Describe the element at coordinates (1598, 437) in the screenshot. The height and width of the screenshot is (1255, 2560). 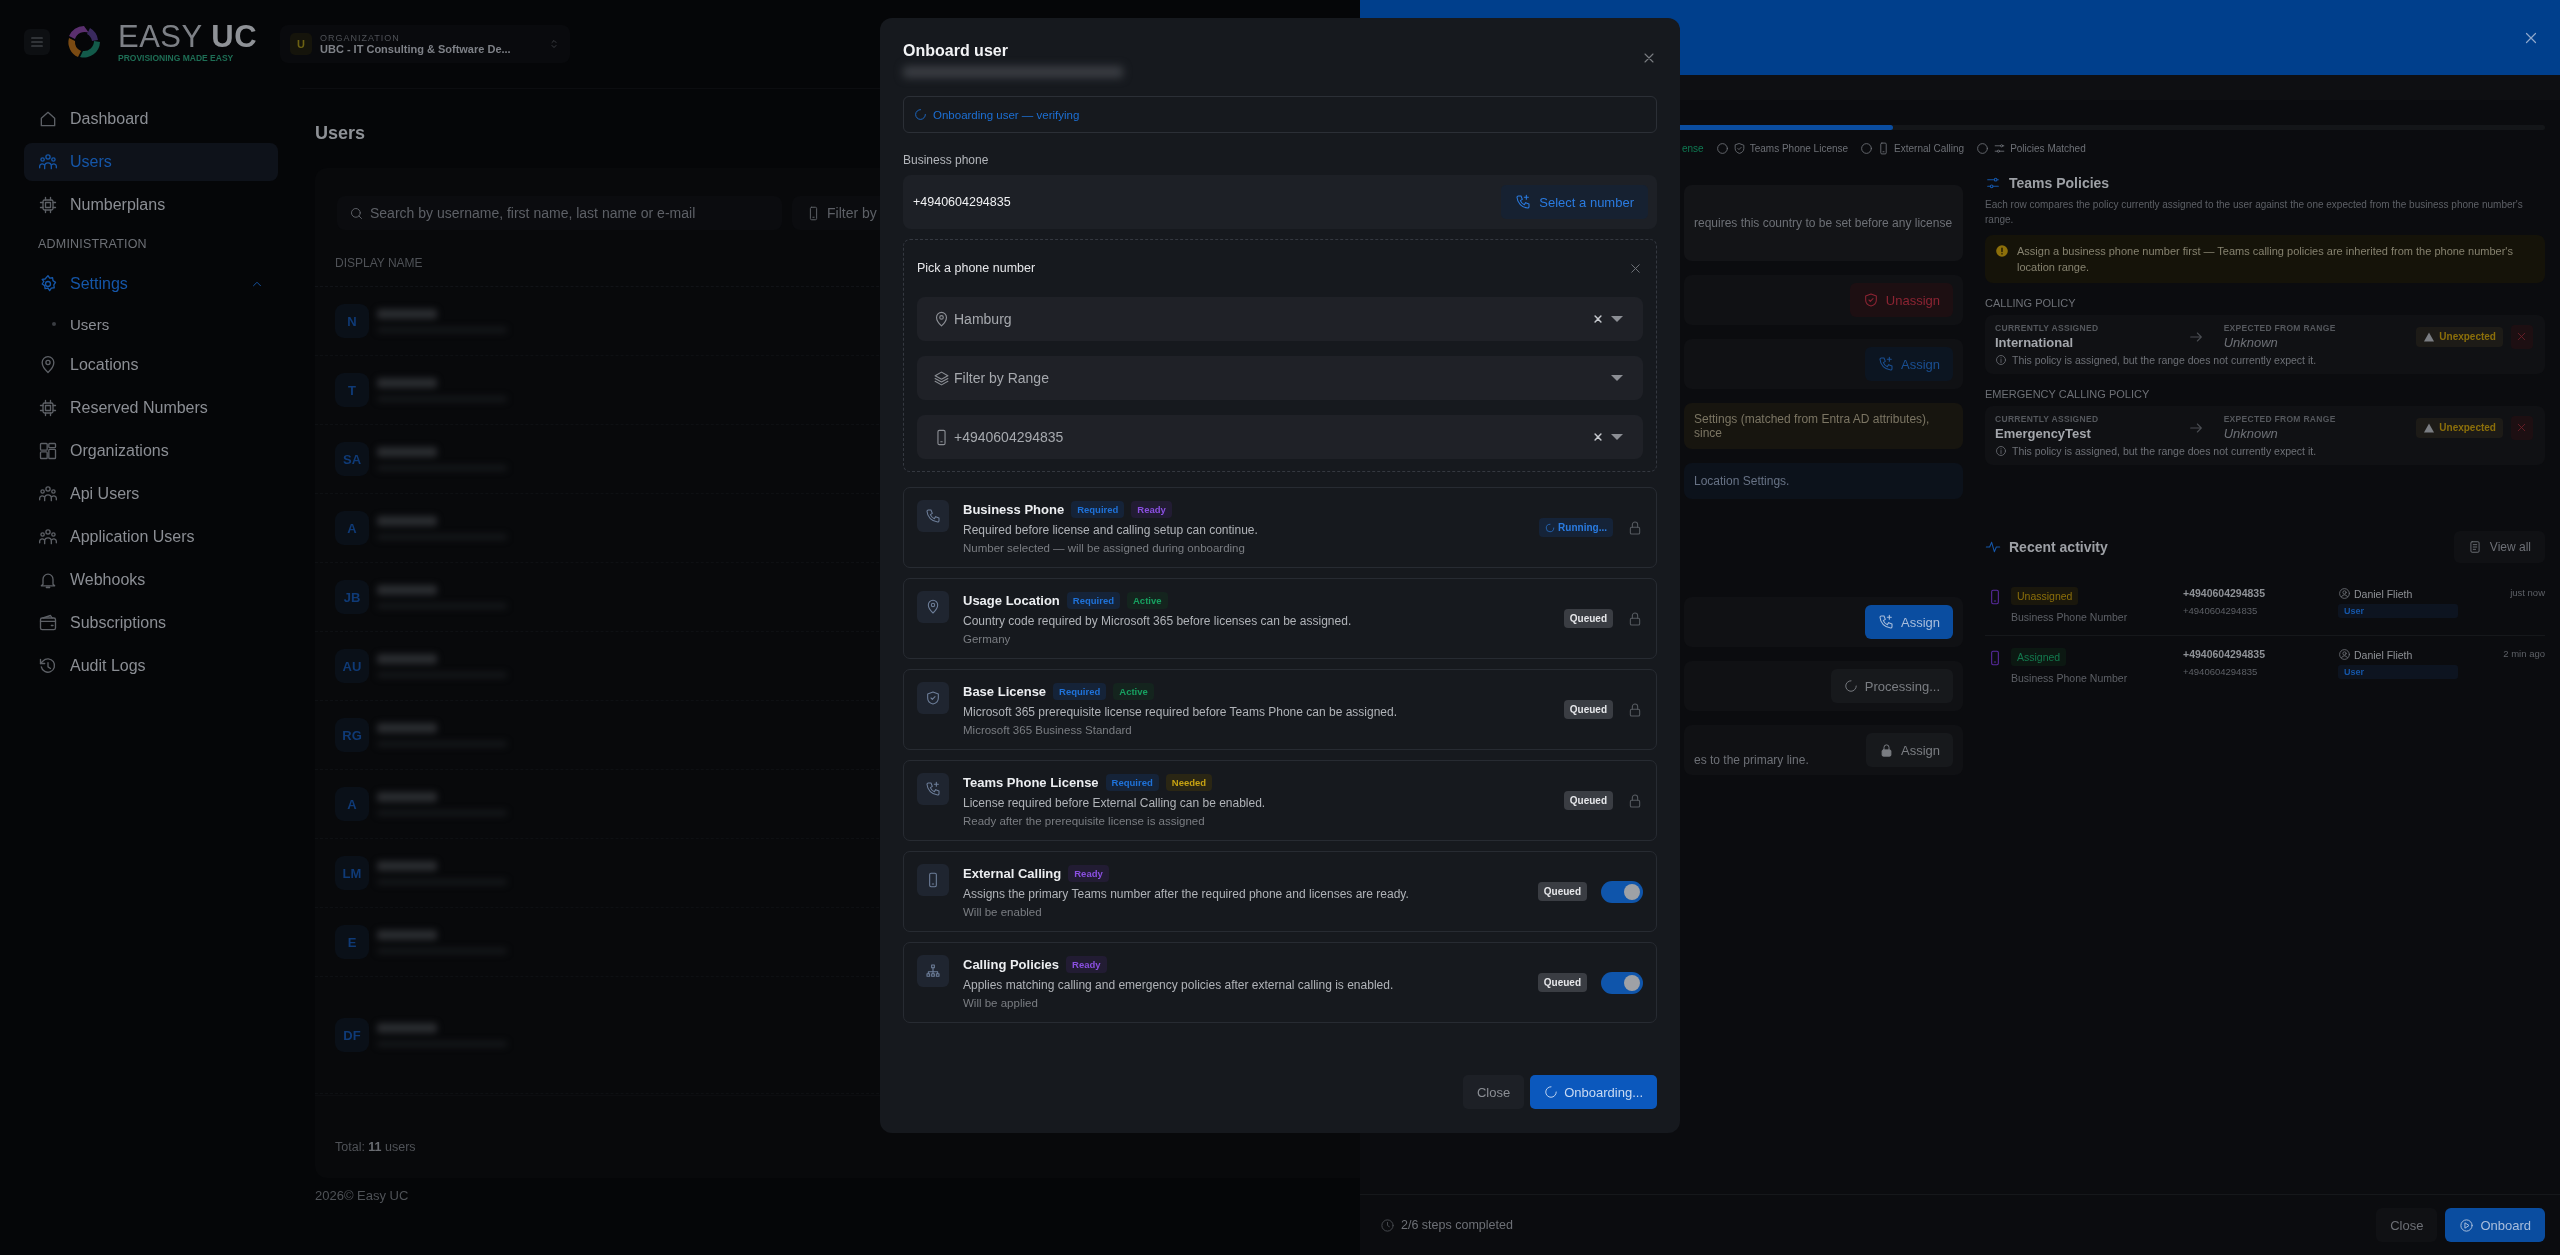
I see `clear-icon` at that location.